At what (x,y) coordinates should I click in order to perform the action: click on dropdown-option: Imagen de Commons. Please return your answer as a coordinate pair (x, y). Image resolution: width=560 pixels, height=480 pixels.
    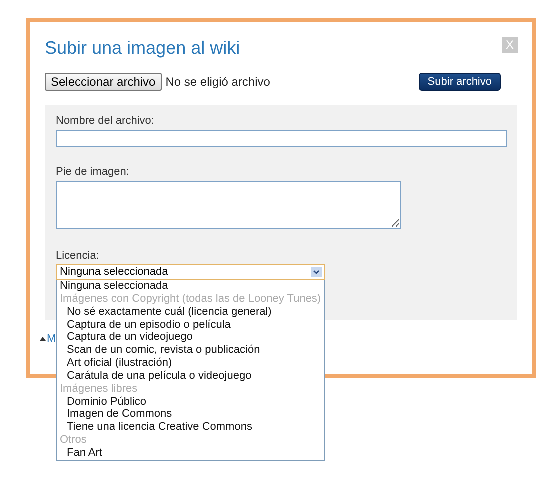
    Looking at the image, I should click on (190, 415).